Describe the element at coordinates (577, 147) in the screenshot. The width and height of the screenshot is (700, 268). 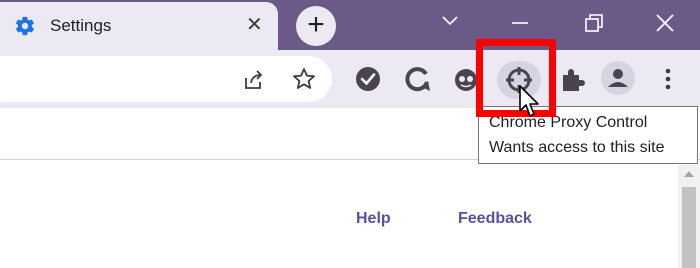
I see `tooltip-description: Wants access to this site` at that location.